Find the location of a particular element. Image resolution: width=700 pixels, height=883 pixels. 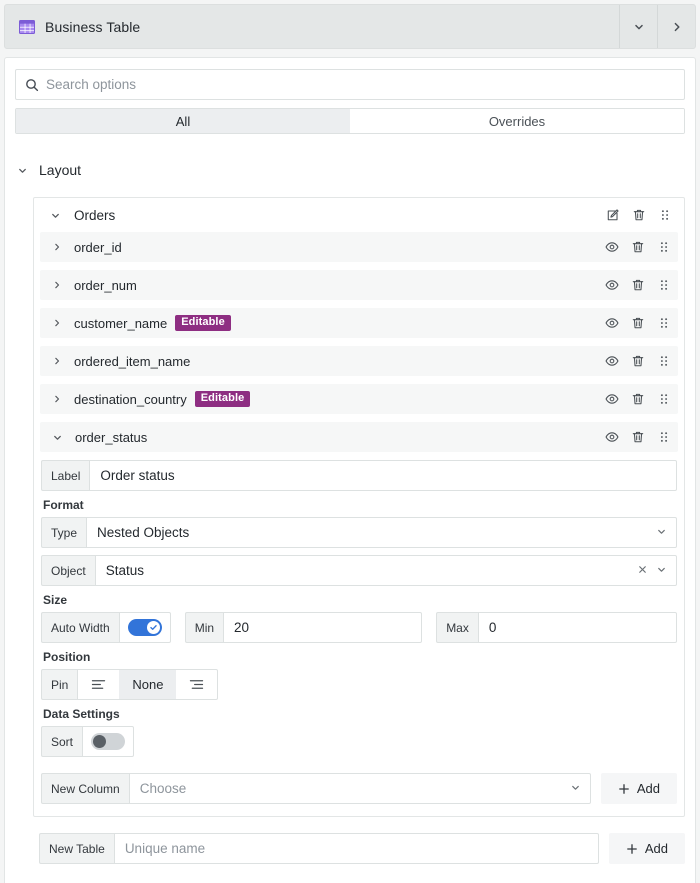

tab-all: All is located at coordinates (183, 121).